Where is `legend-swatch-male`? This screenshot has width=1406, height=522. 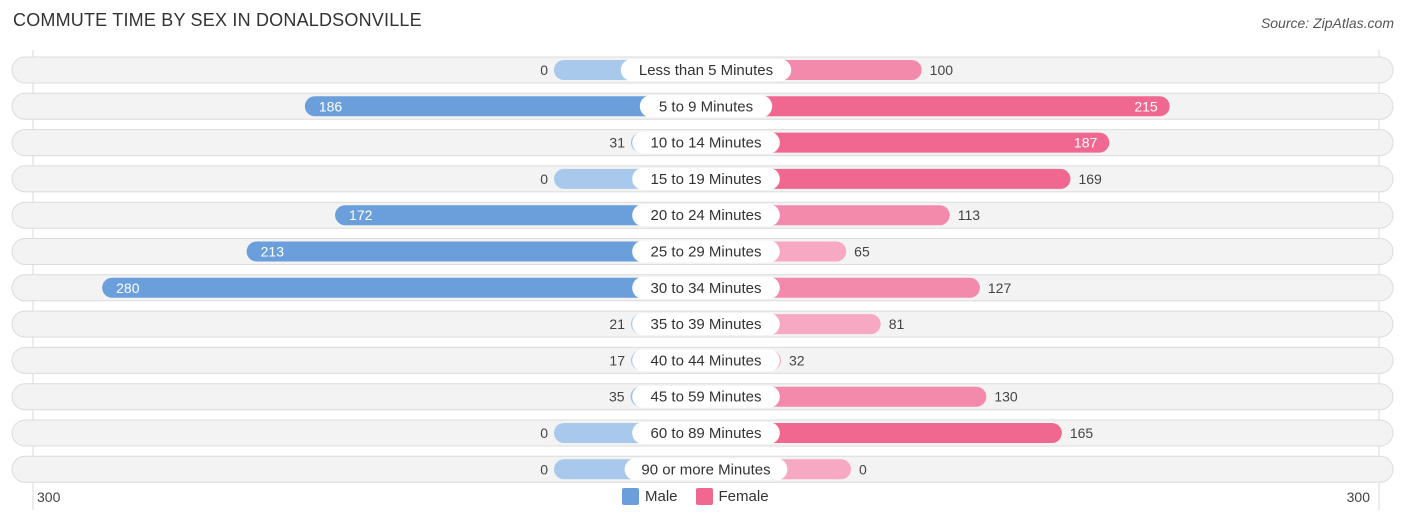 legend-swatch-male is located at coordinates (630, 496).